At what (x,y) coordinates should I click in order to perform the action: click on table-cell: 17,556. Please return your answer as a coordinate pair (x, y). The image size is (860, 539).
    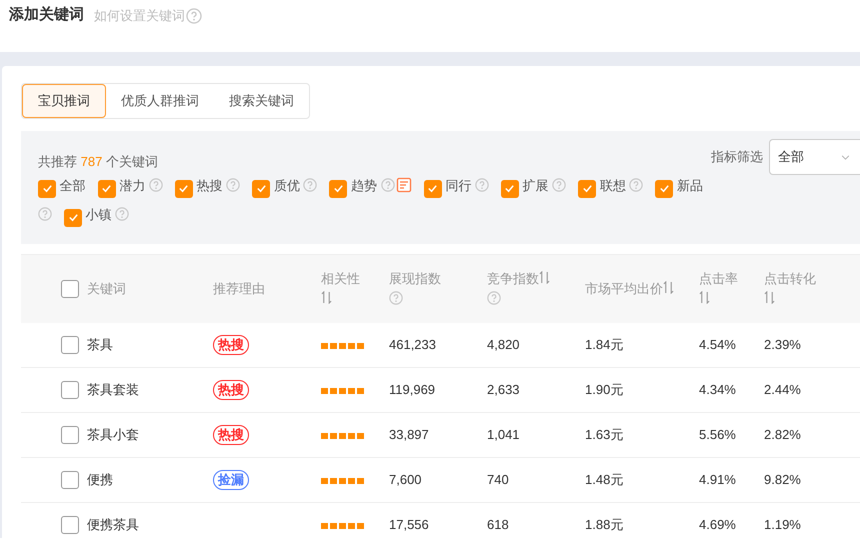
    Looking at the image, I should click on (409, 524).